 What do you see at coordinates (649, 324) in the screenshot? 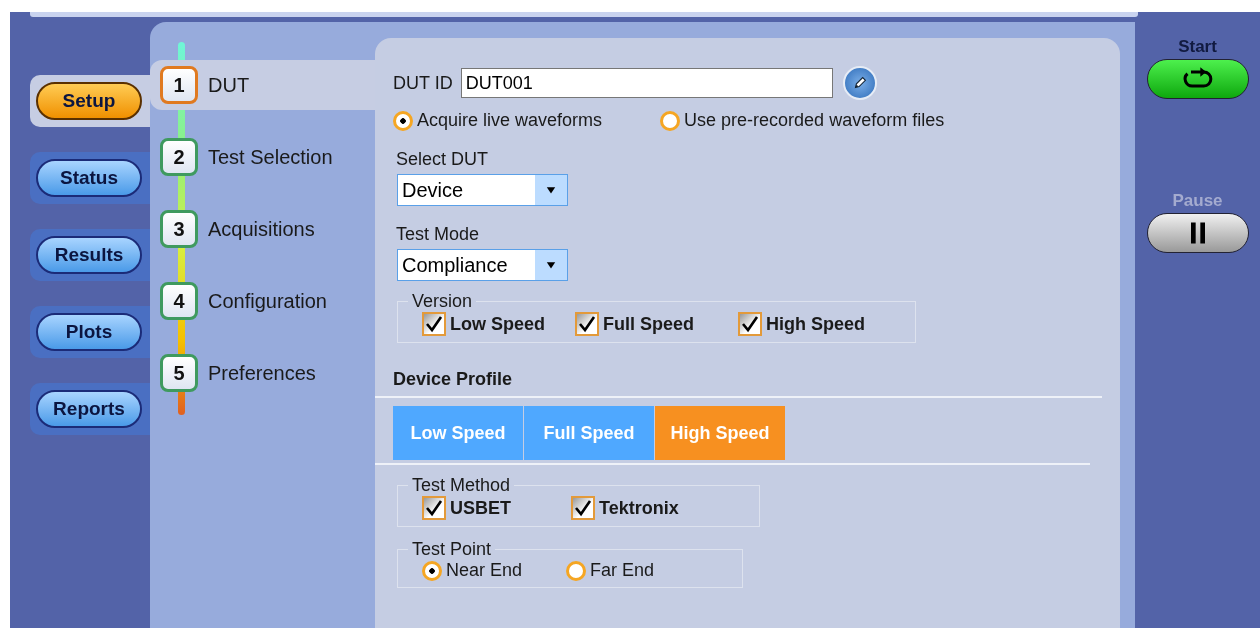
I see `option-label: Full Speed` at bounding box center [649, 324].